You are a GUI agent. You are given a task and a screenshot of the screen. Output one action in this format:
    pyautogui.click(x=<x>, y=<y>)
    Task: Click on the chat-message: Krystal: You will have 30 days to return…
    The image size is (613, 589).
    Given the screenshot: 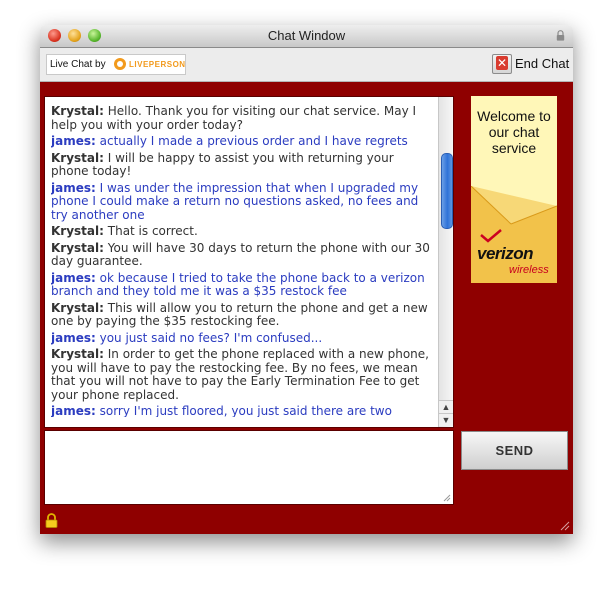 What is the action you would take?
    pyautogui.click(x=243, y=254)
    